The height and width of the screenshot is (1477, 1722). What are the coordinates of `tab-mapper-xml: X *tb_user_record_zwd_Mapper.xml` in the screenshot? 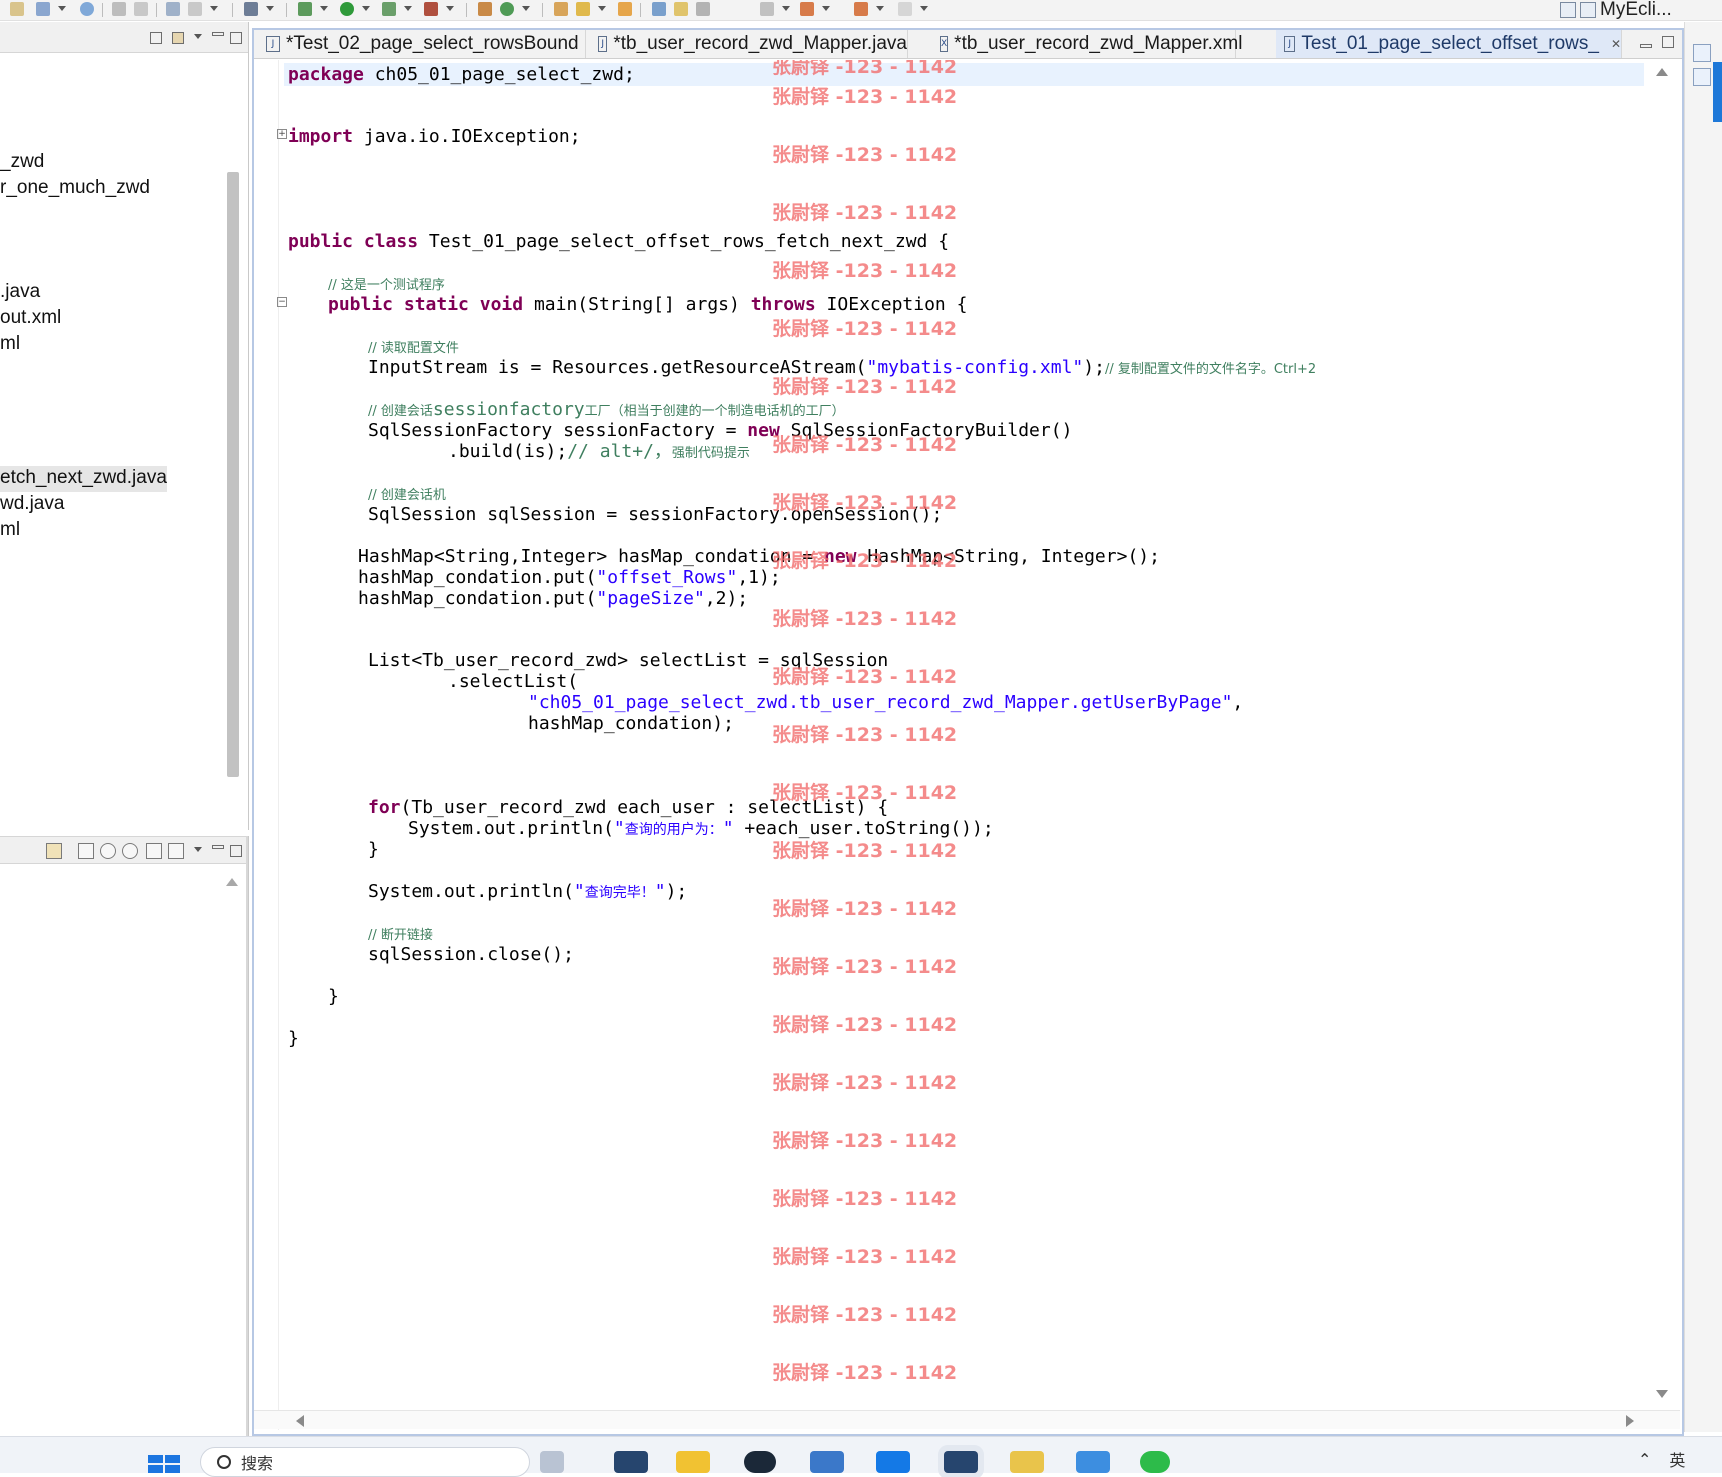 It's located at (1088, 44).